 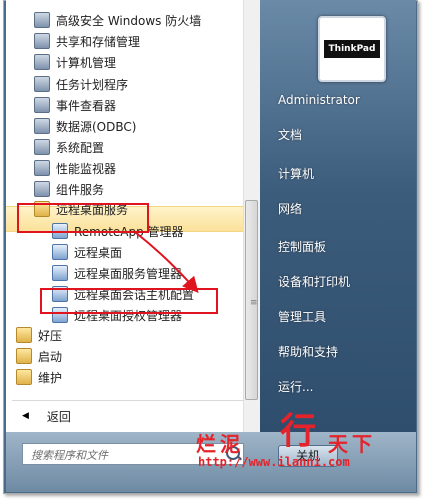 What do you see at coordinates (166, 262) in the screenshot?
I see `annotation-arrow` at bounding box center [166, 262].